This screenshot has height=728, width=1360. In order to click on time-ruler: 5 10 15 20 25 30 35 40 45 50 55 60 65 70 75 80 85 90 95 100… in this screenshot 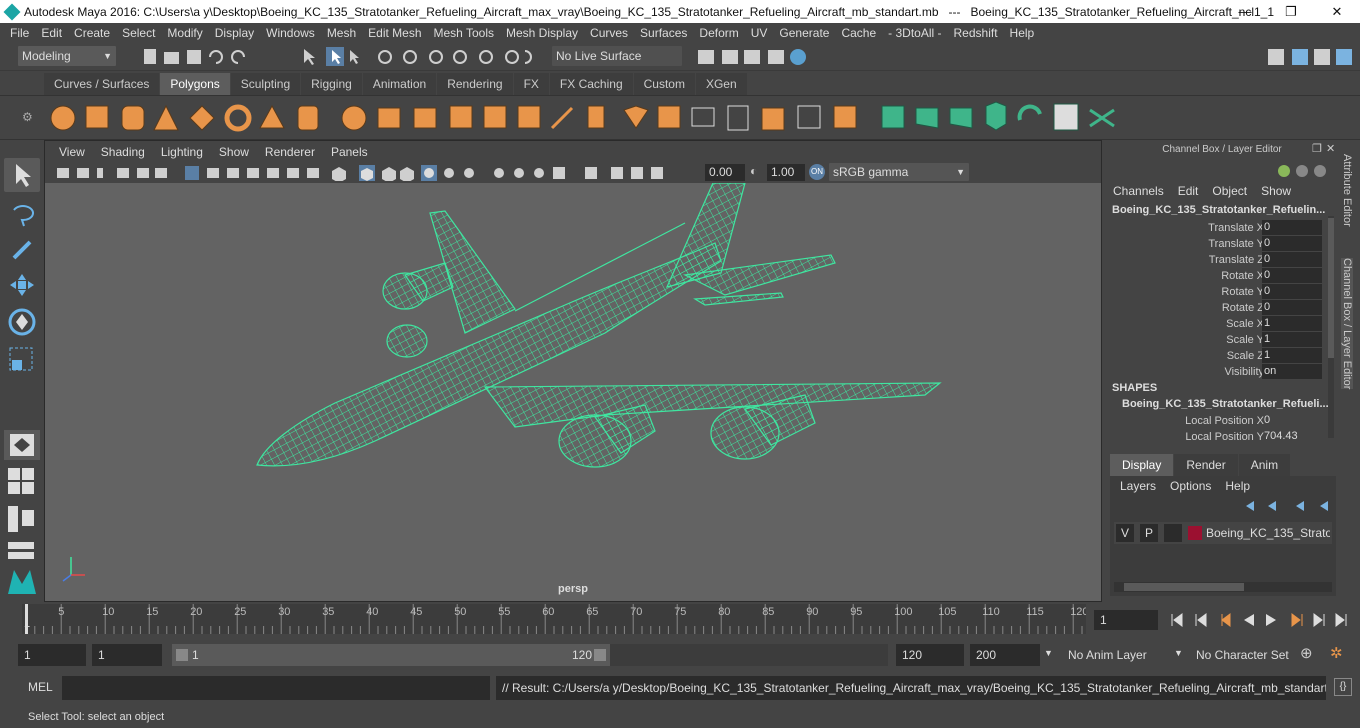, I will do `click(557, 619)`.